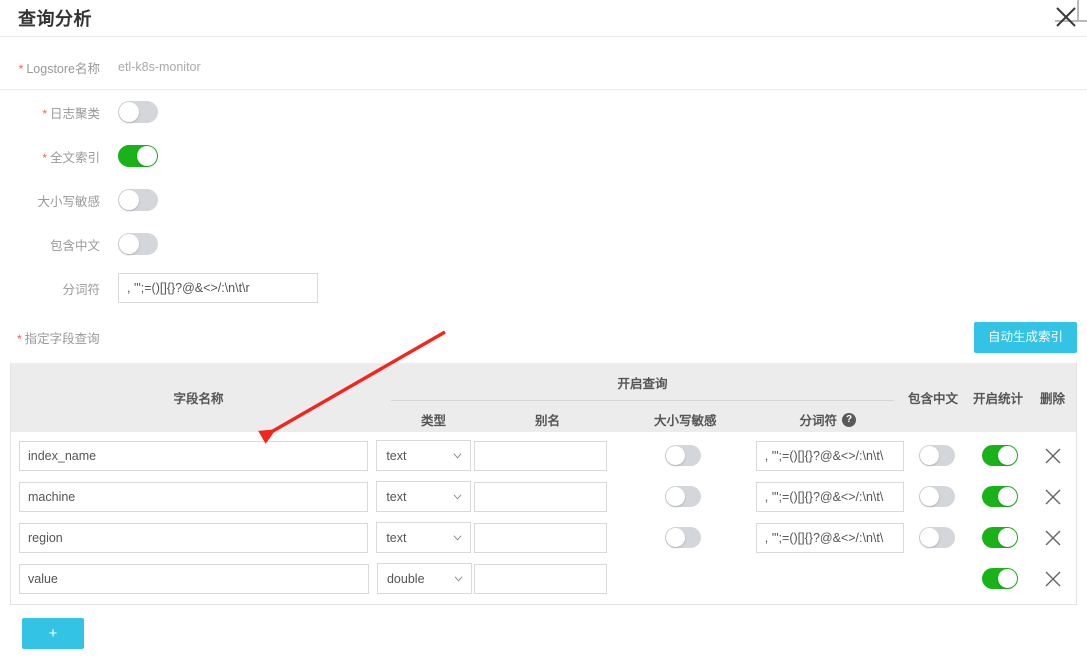 The width and height of the screenshot is (1087, 668). Describe the element at coordinates (642, 400) in the screenshot. I see `column-group-divider` at that location.